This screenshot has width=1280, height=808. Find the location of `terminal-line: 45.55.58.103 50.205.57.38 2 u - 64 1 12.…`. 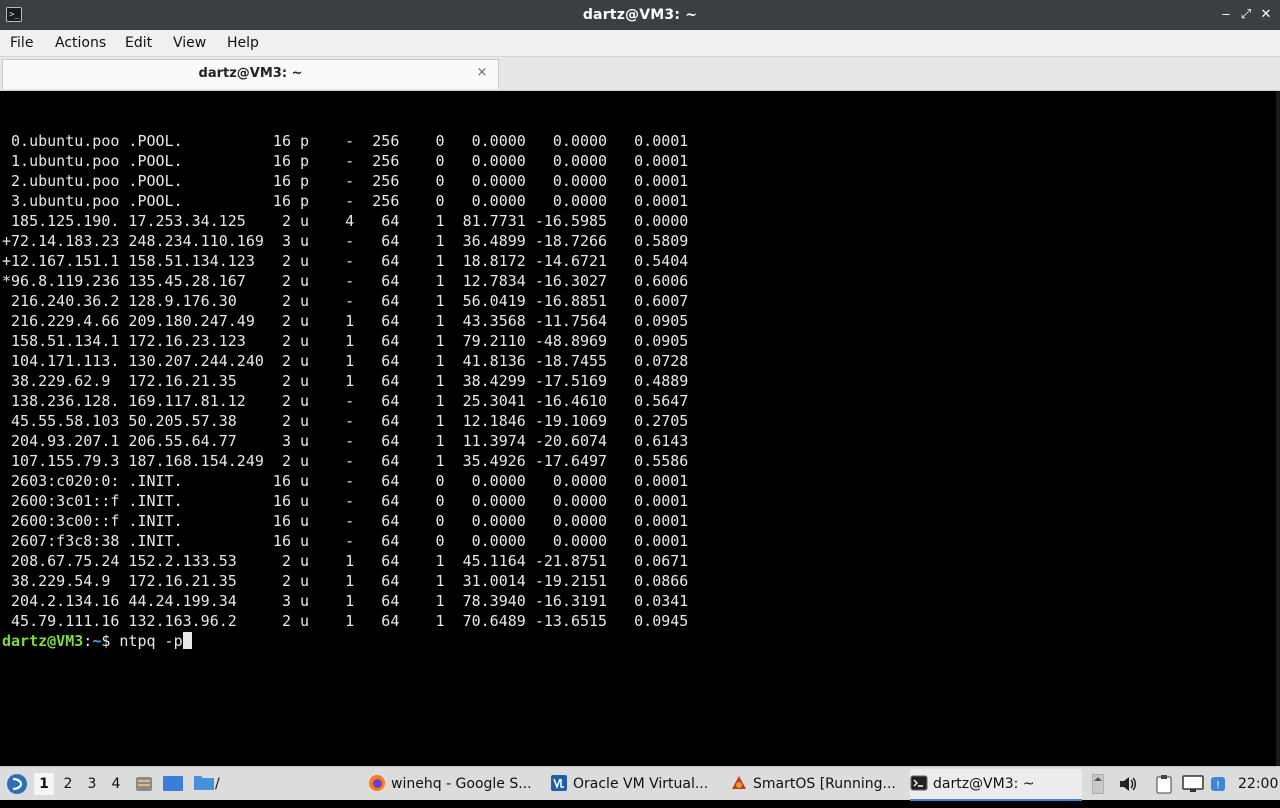

terminal-line: 45.55.58.103 50.205.57.38 2 u - 64 1 12.… is located at coordinates (345, 421).